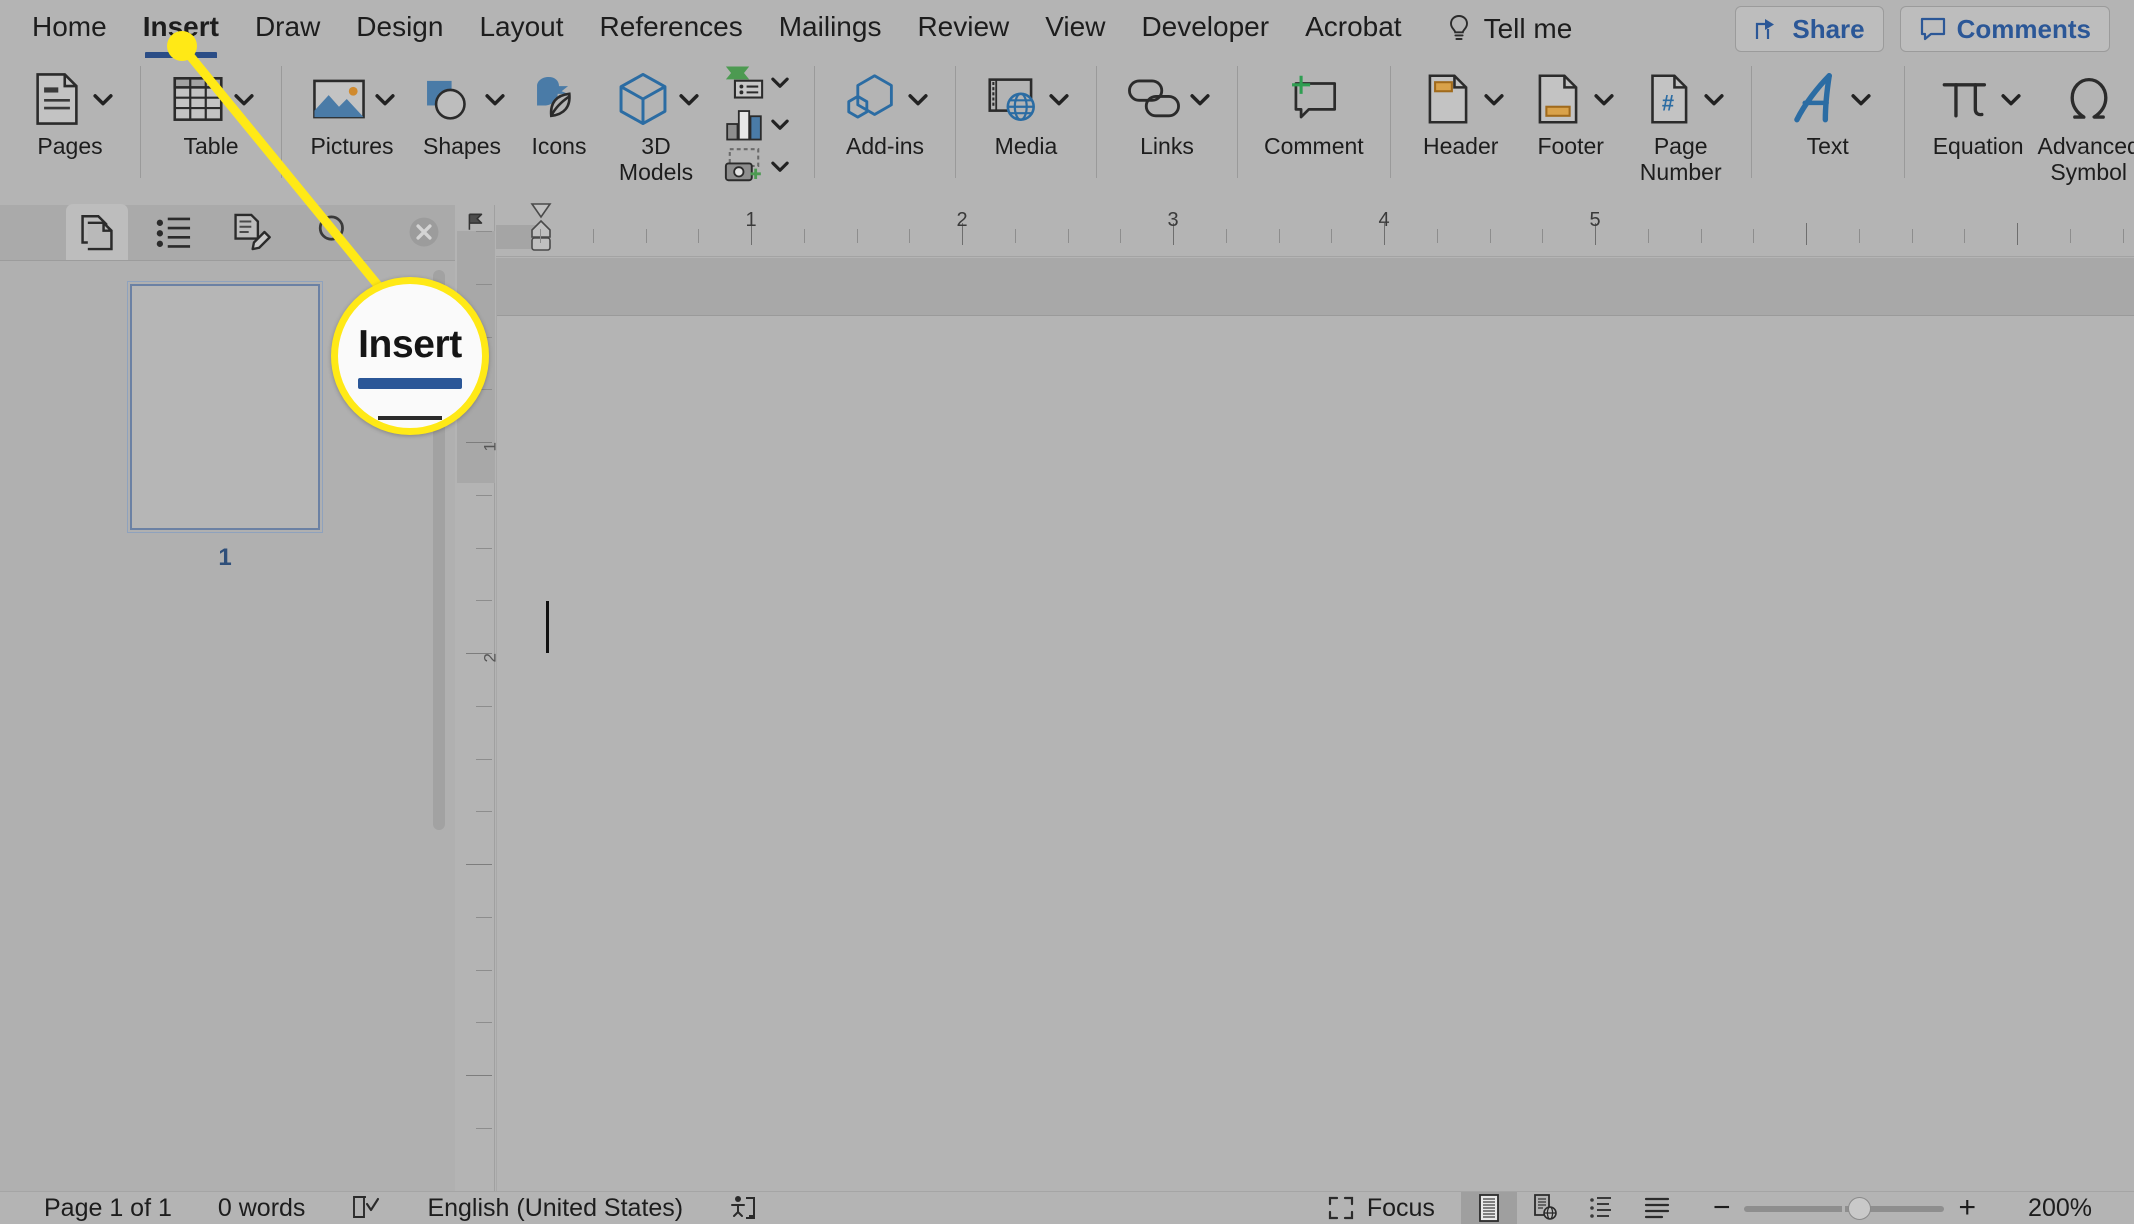  What do you see at coordinates (1205, 26) in the screenshot?
I see `ribbon-tab-label: Developer` at bounding box center [1205, 26].